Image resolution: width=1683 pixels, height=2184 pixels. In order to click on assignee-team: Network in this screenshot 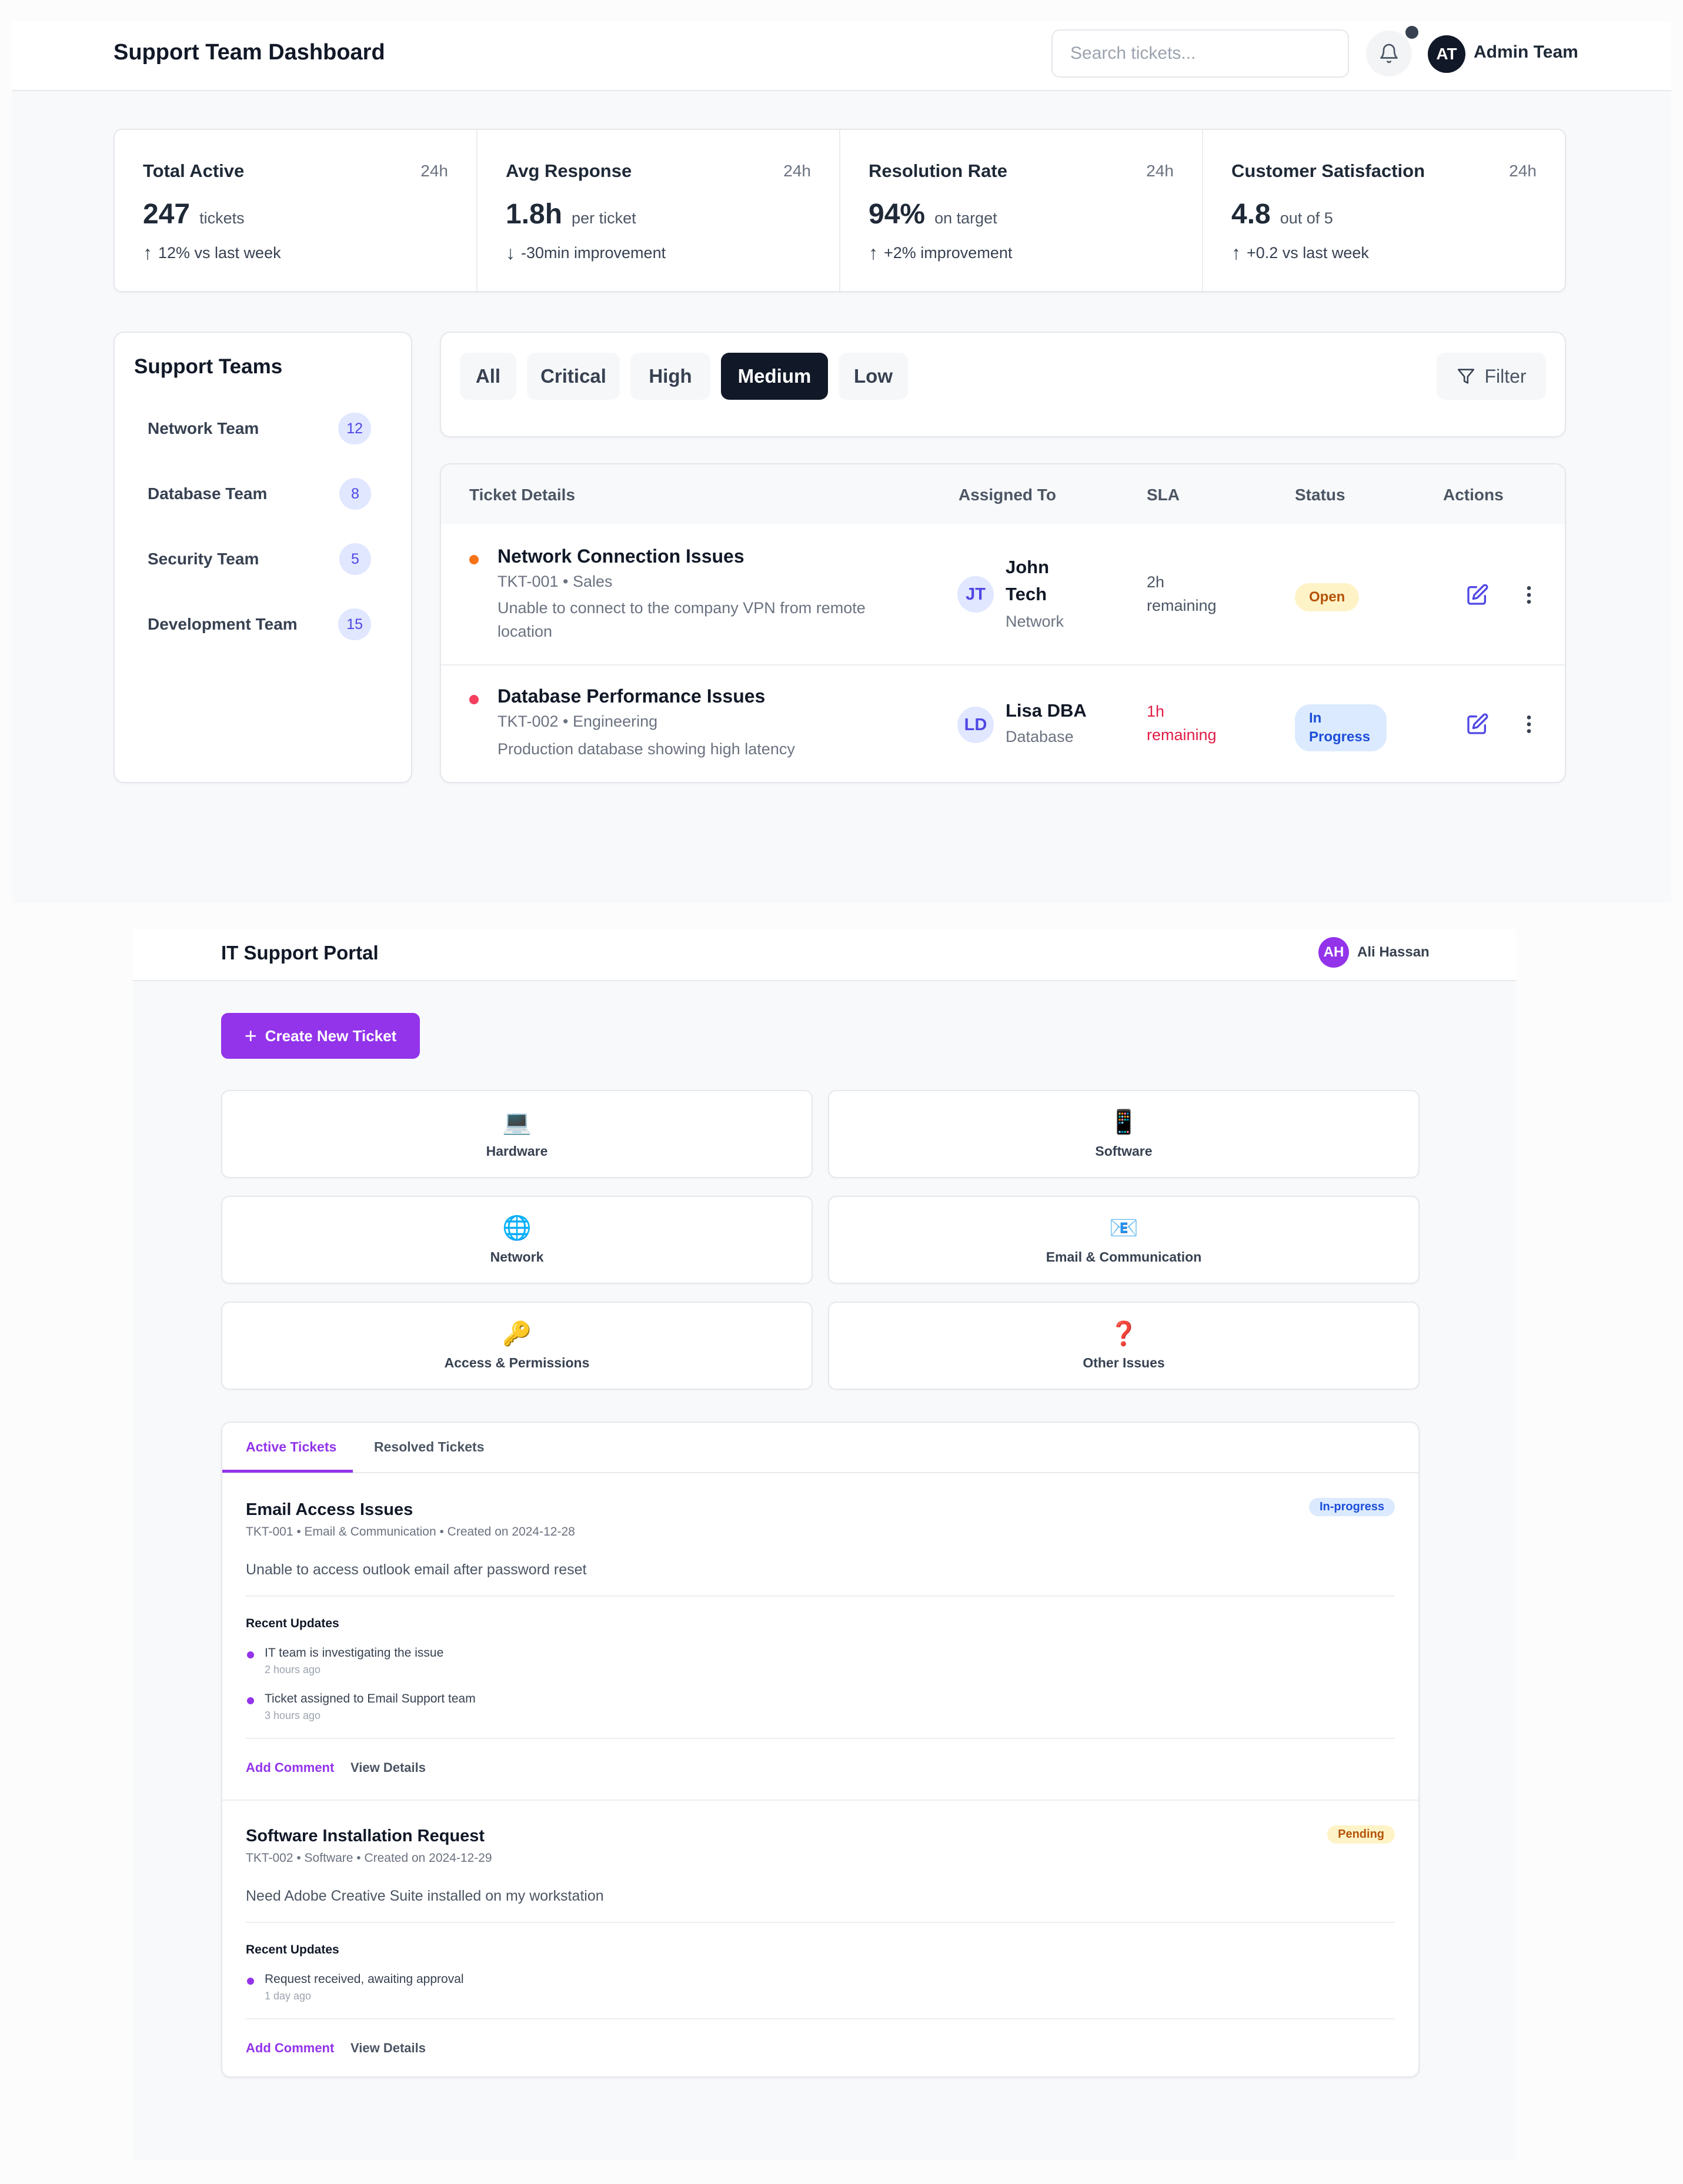, I will do `click(1035, 621)`.